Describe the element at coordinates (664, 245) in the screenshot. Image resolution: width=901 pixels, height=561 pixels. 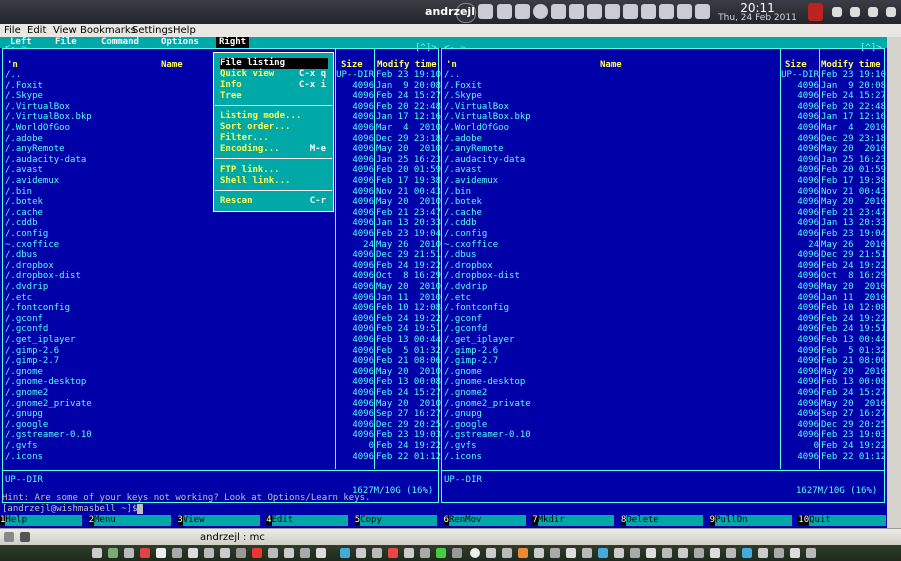
I see `right-file-row: ~.cxoffice 24 May 26 2010` at that location.